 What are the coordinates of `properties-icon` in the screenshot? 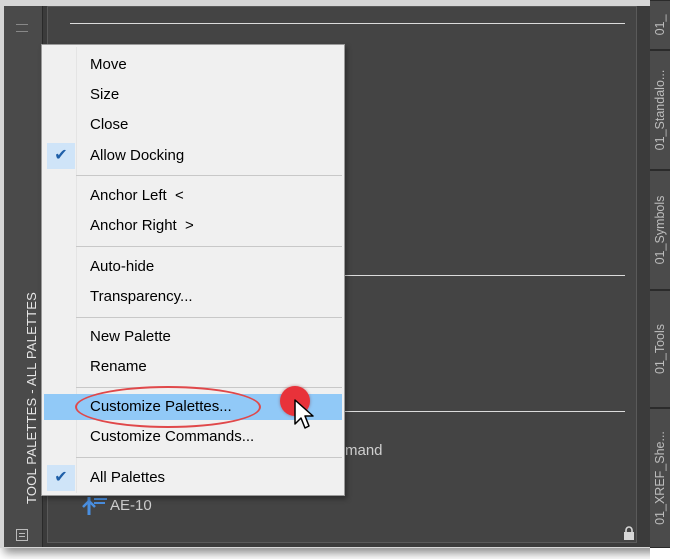 It's located at (22, 535).